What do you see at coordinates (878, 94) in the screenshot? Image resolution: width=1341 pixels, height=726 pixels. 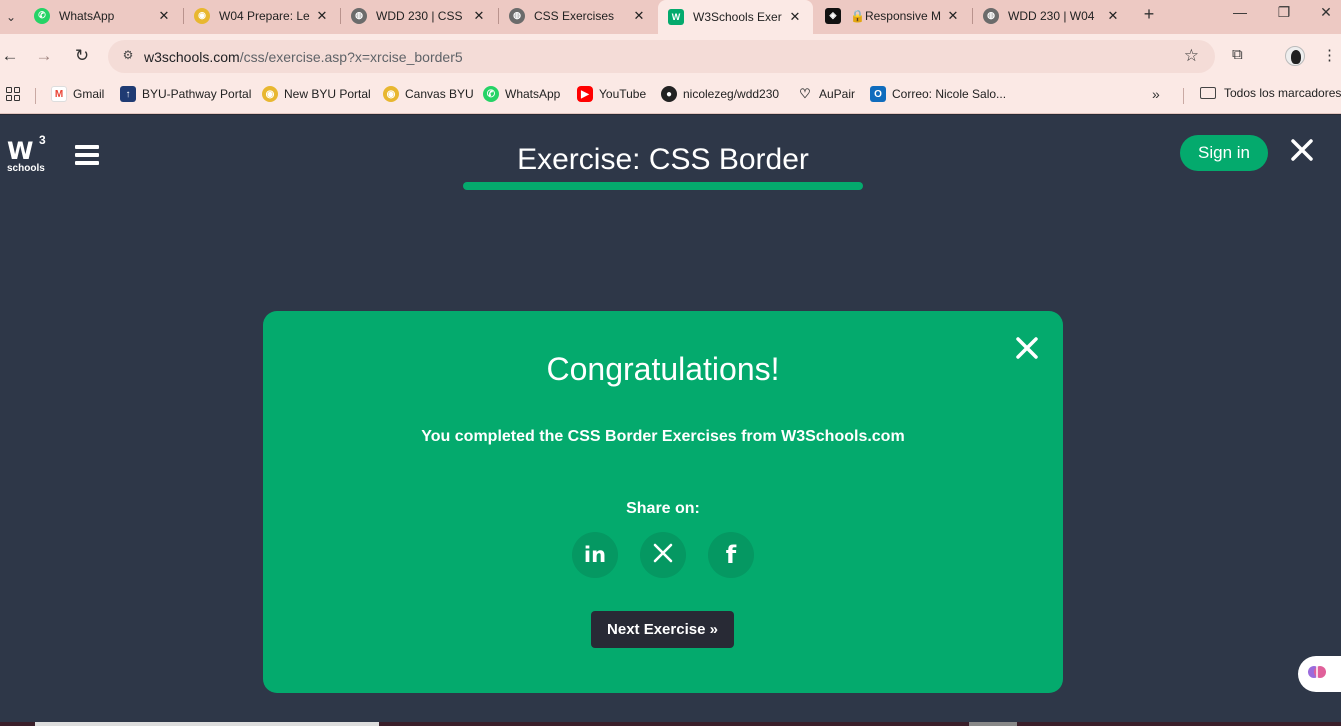 I see `outlook-icon: O` at bounding box center [878, 94].